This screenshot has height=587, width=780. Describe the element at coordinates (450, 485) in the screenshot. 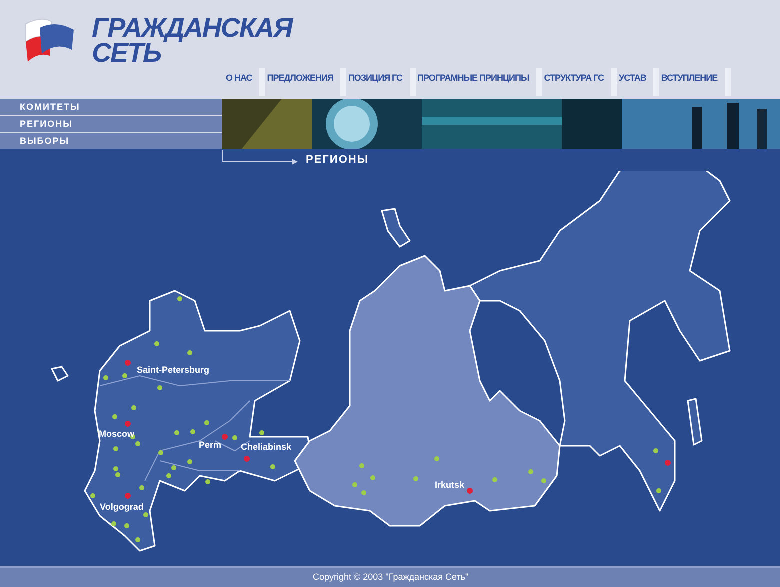

I see `city-label: Irkutsk` at that location.